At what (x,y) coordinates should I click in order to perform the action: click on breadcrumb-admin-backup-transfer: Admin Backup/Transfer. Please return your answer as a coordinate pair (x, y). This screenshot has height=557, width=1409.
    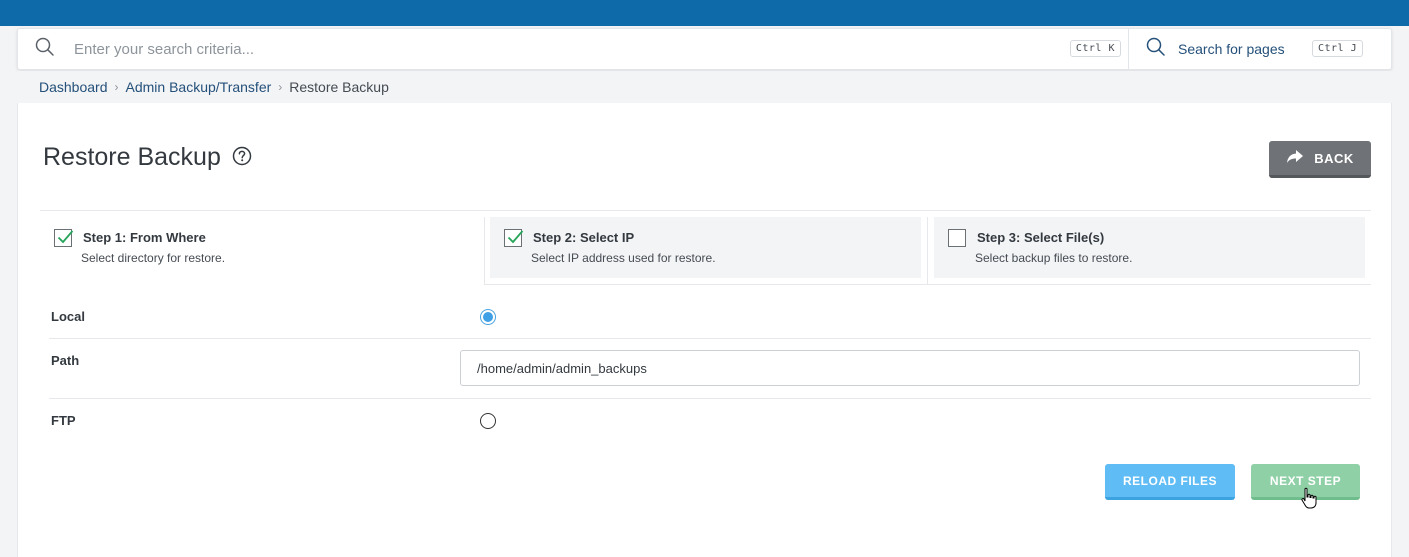
    Looking at the image, I should click on (199, 87).